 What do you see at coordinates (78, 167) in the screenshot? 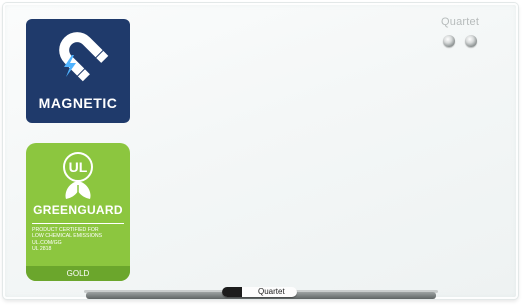
I see `ul-logo-text: UL` at bounding box center [78, 167].